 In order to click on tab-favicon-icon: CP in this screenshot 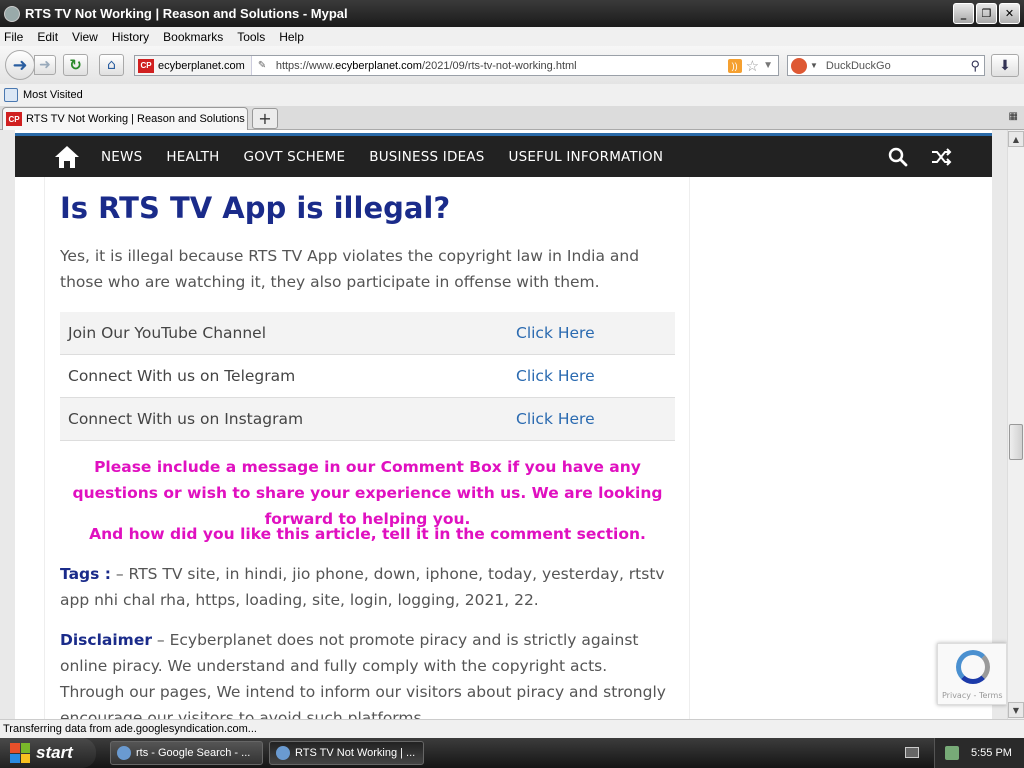, I will do `click(14, 119)`.